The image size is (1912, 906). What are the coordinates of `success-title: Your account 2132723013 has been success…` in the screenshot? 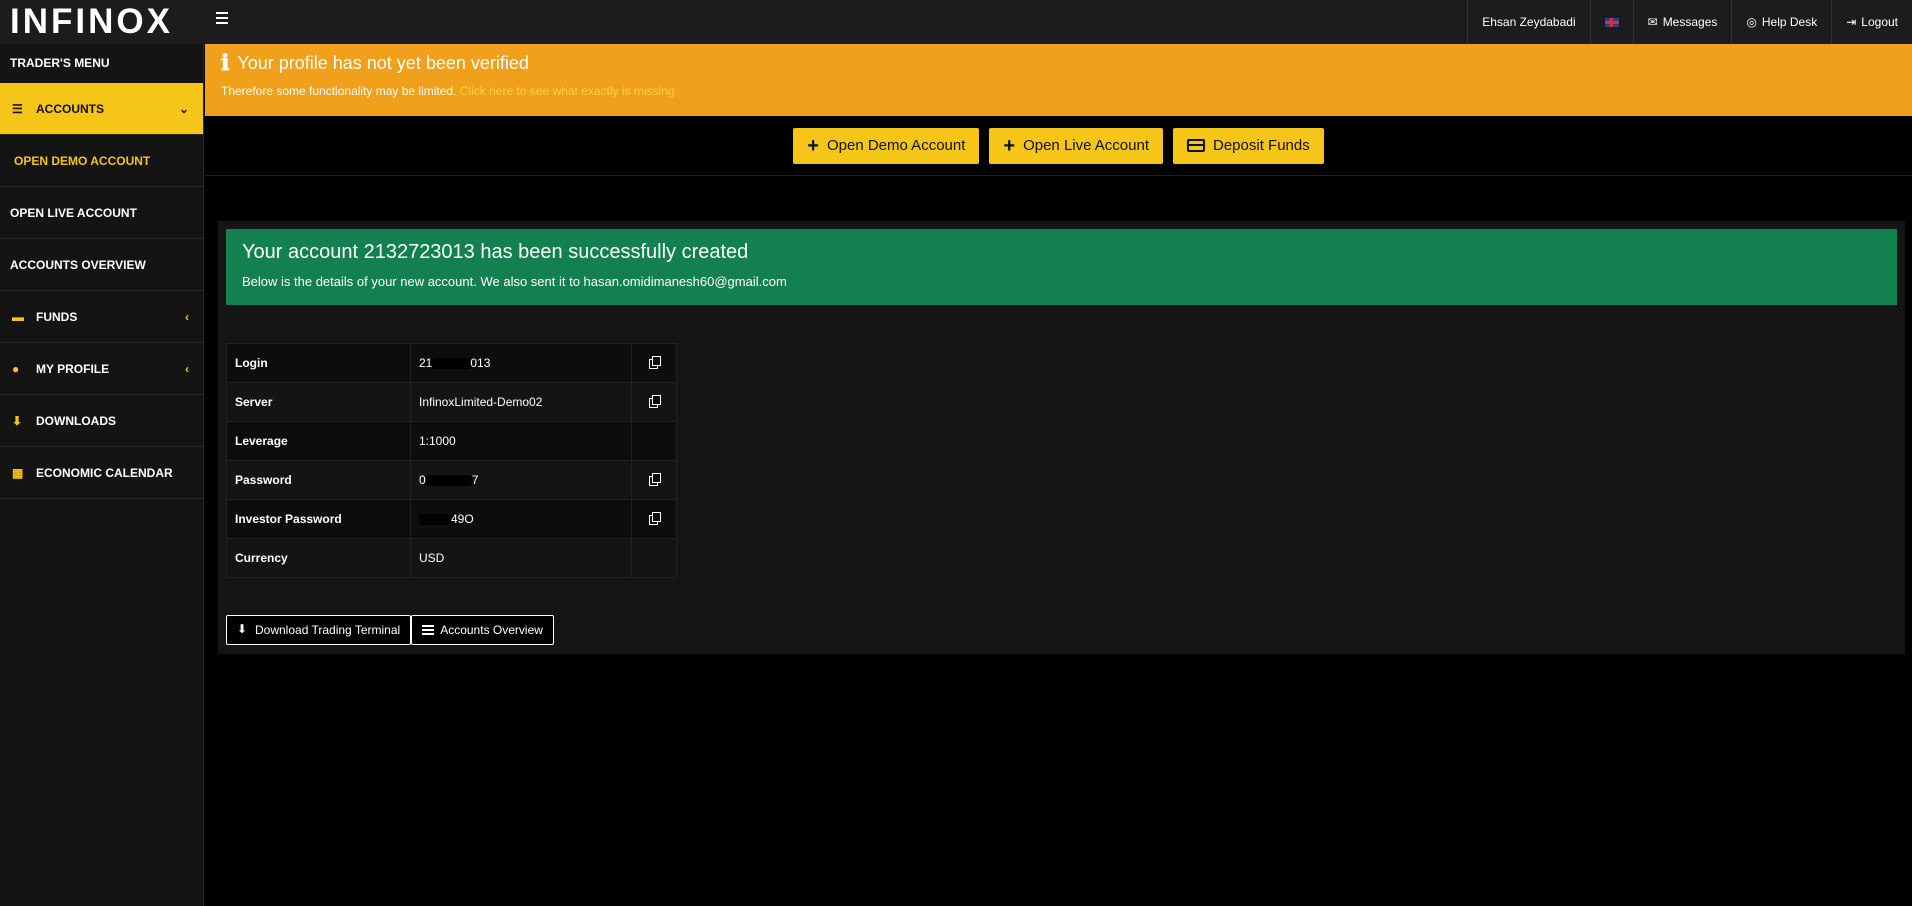 It's located at (495, 252).